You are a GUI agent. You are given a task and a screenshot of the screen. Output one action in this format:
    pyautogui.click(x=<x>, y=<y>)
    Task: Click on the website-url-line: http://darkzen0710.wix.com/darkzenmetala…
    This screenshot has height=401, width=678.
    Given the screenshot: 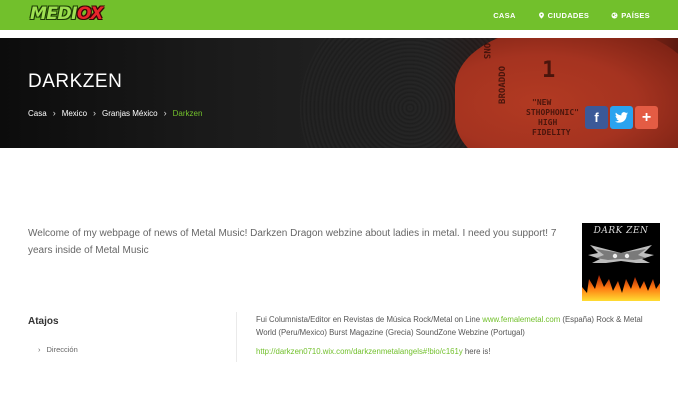 What is the action you would take?
    pyautogui.click(x=373, y=351)
    